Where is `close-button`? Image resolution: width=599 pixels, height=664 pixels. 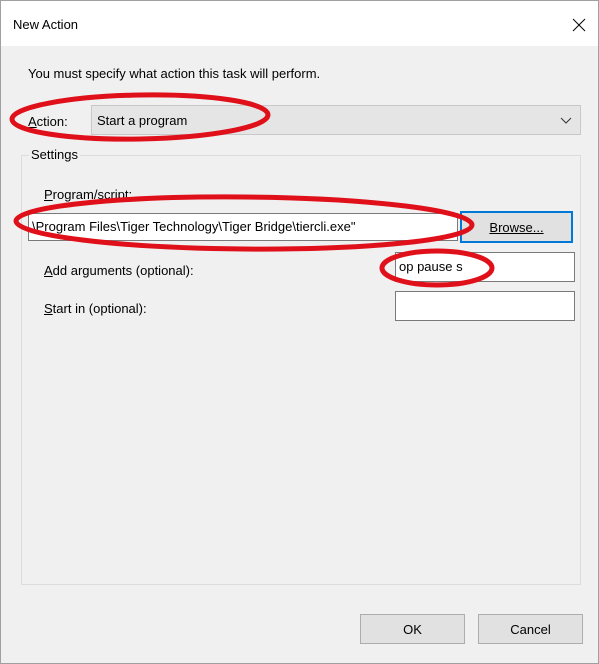
close-button is located at coordinates (579, 25).